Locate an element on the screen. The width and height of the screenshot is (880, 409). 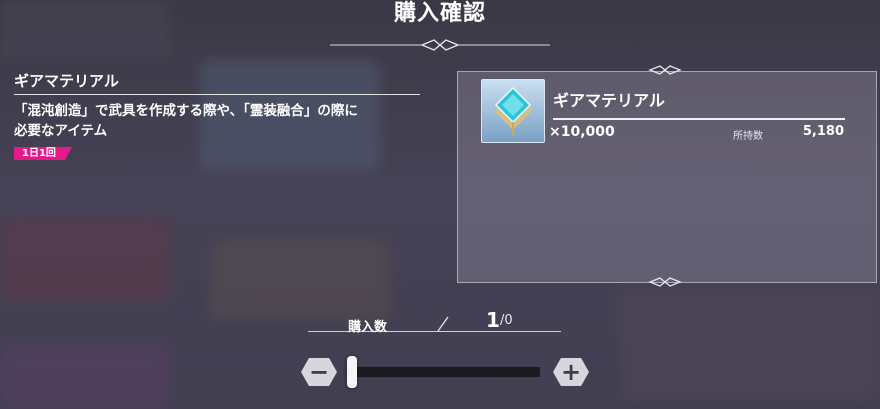
title-ornament is located at coordinates (440, 45).